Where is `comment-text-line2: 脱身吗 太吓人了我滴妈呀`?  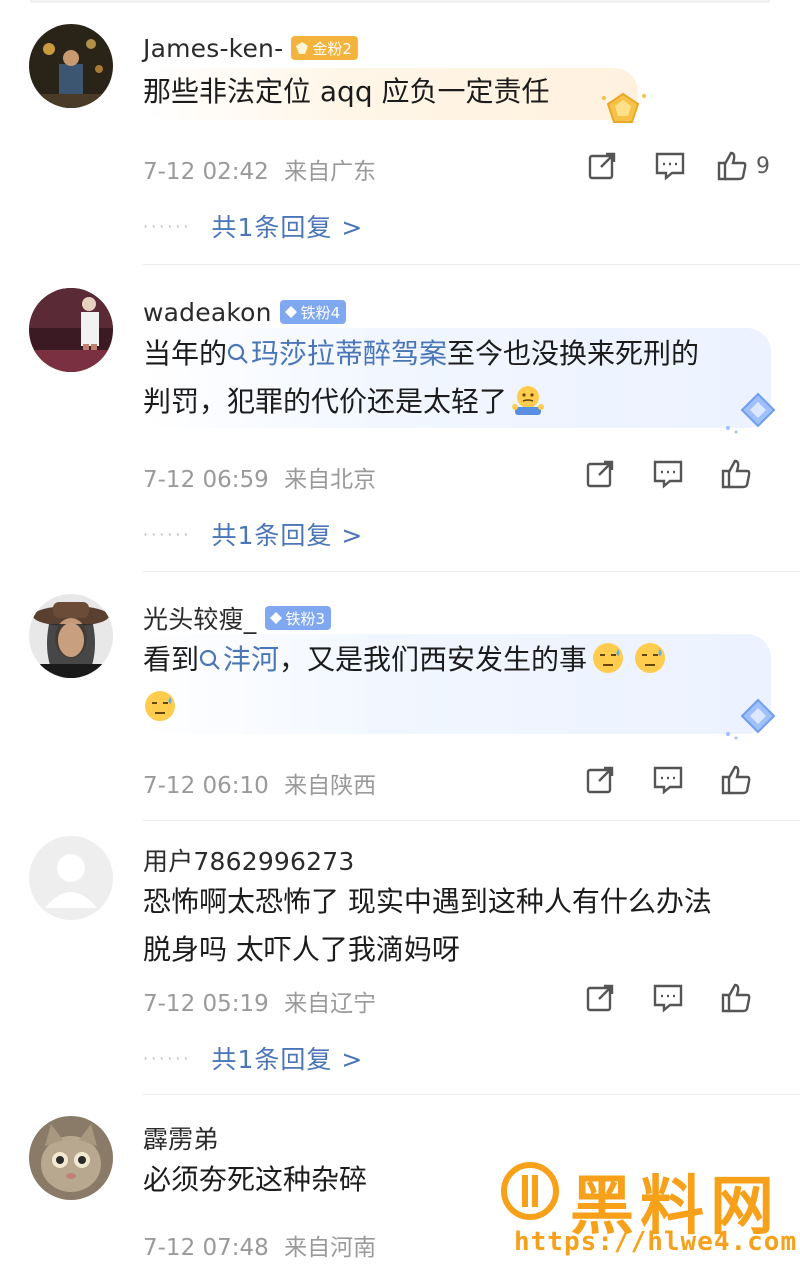
comment-text-line2: 脱身吗 太吓人了我滴妈呀 is located at coordinates (301, 949).